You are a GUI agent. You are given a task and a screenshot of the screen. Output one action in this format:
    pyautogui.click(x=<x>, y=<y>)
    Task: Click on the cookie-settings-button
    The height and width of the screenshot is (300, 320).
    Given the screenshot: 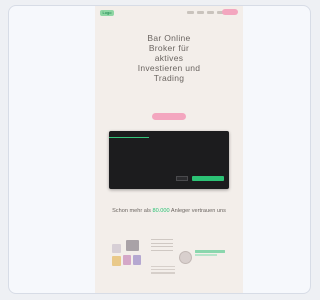 What is the action you would take?
    pyautogui.click(x=182, y=178)
    